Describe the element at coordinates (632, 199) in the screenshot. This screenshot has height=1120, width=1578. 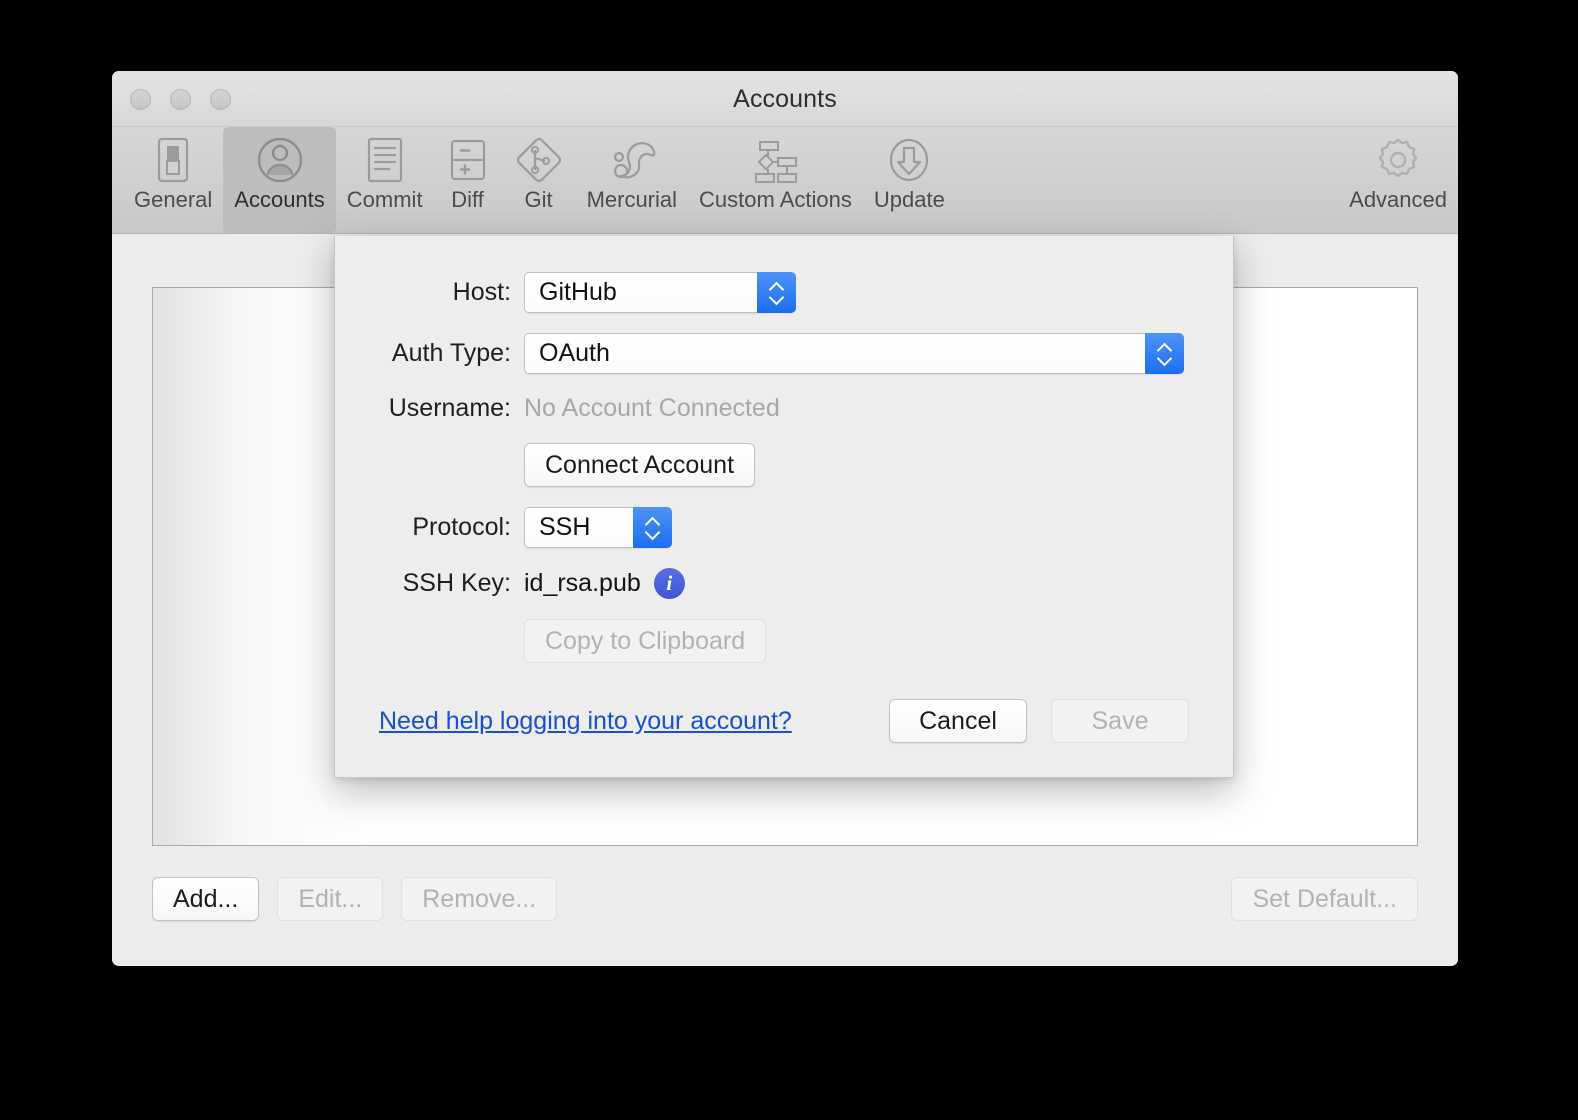
I see `toolbar-label: Mercurial` at that location.